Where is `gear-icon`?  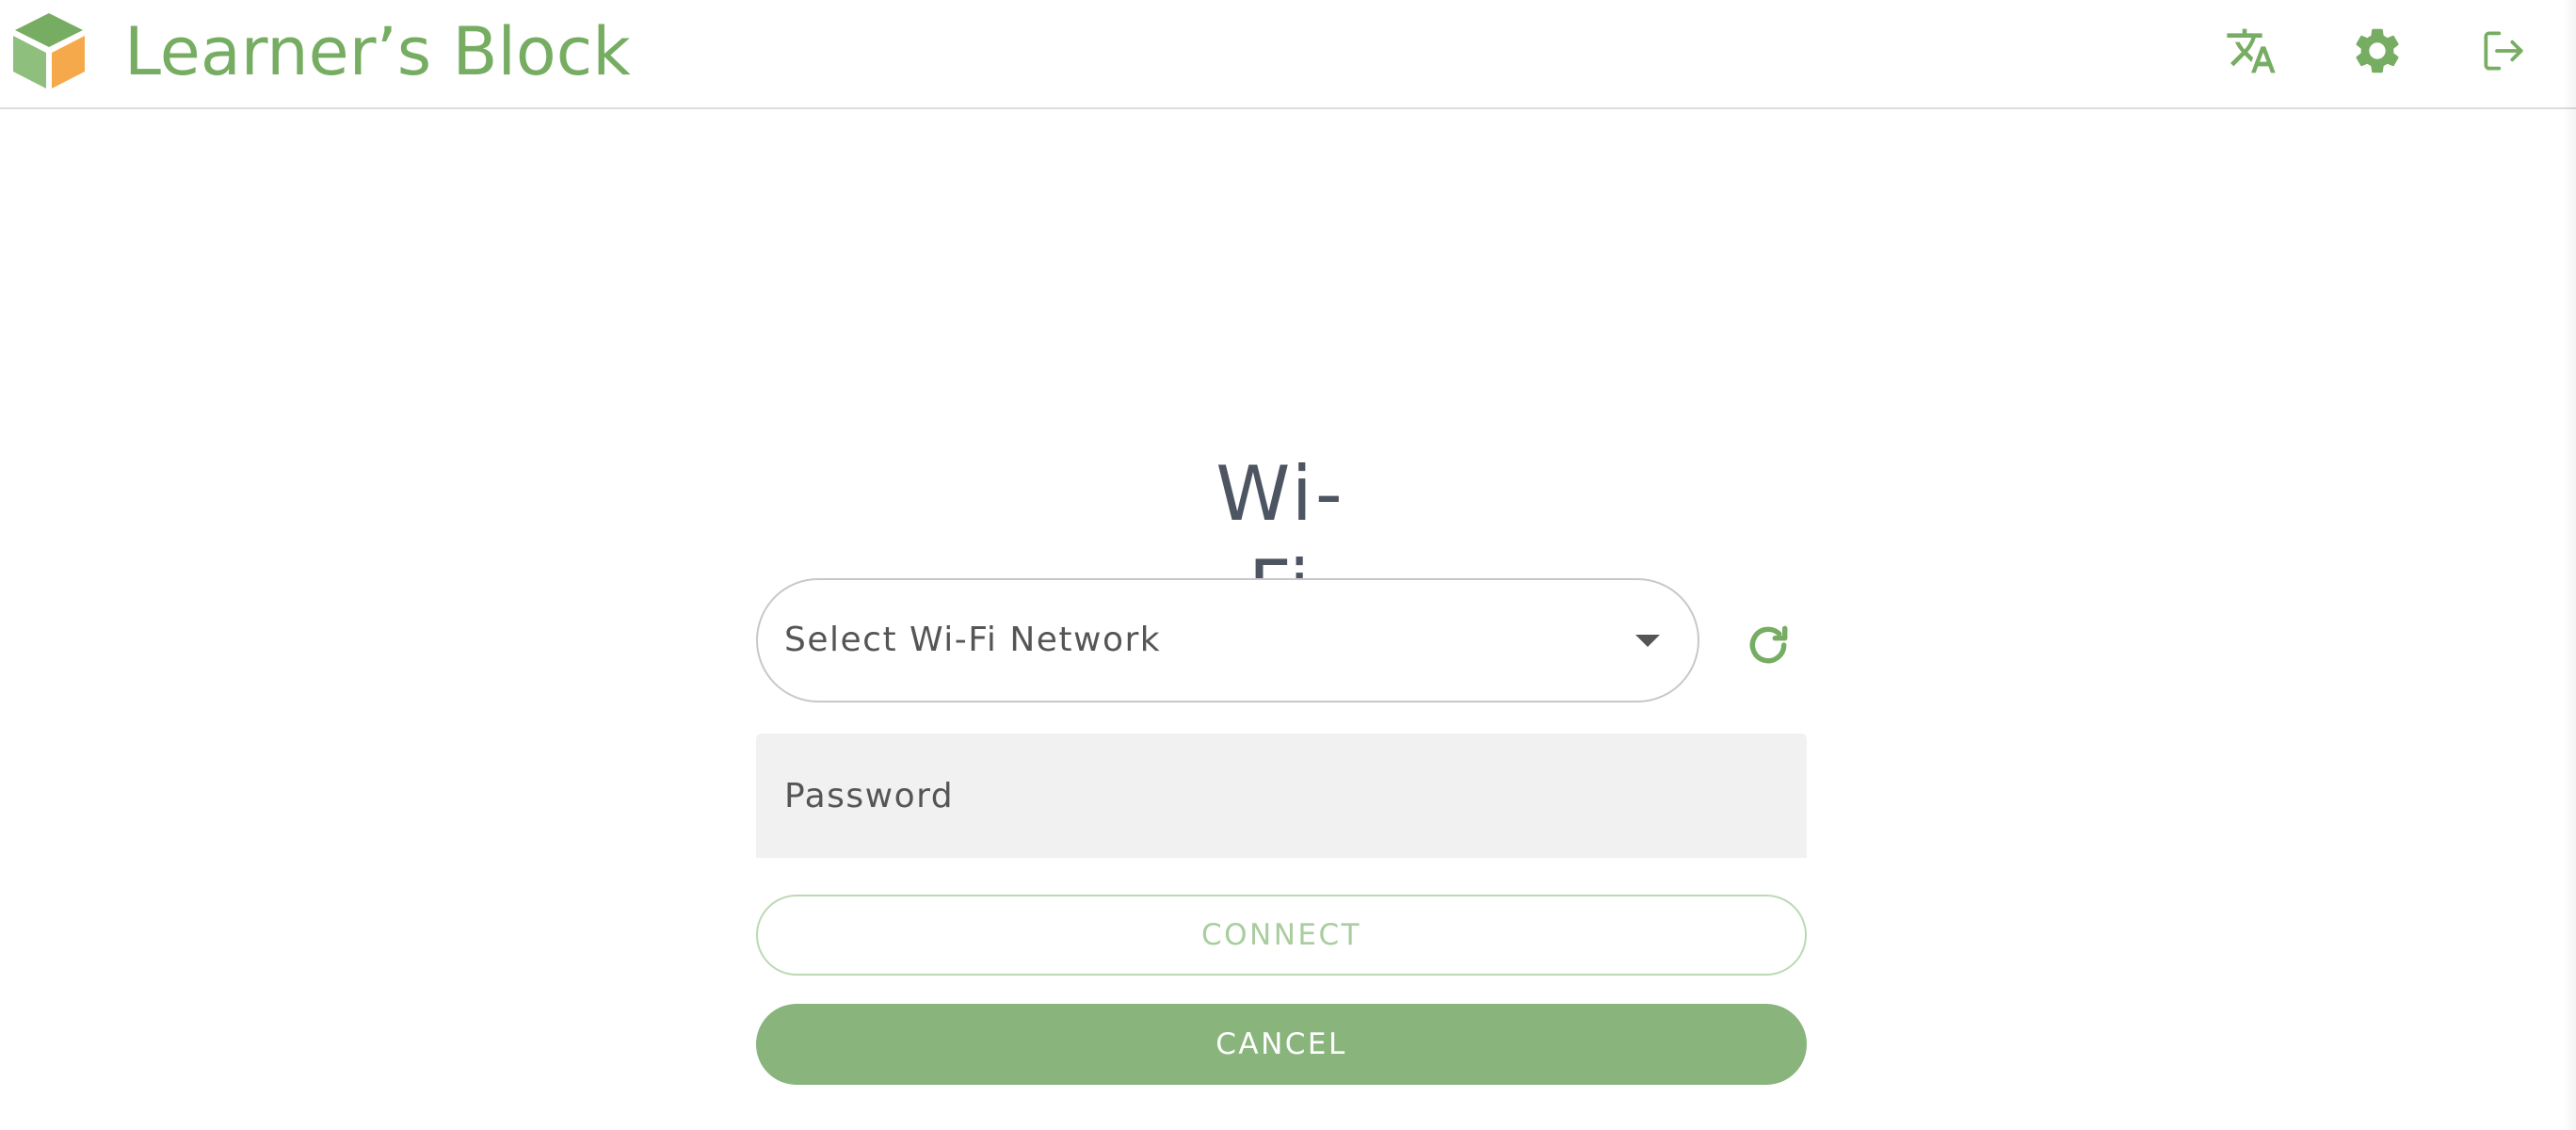
gear-icon is located at coordinates (2377, 51).